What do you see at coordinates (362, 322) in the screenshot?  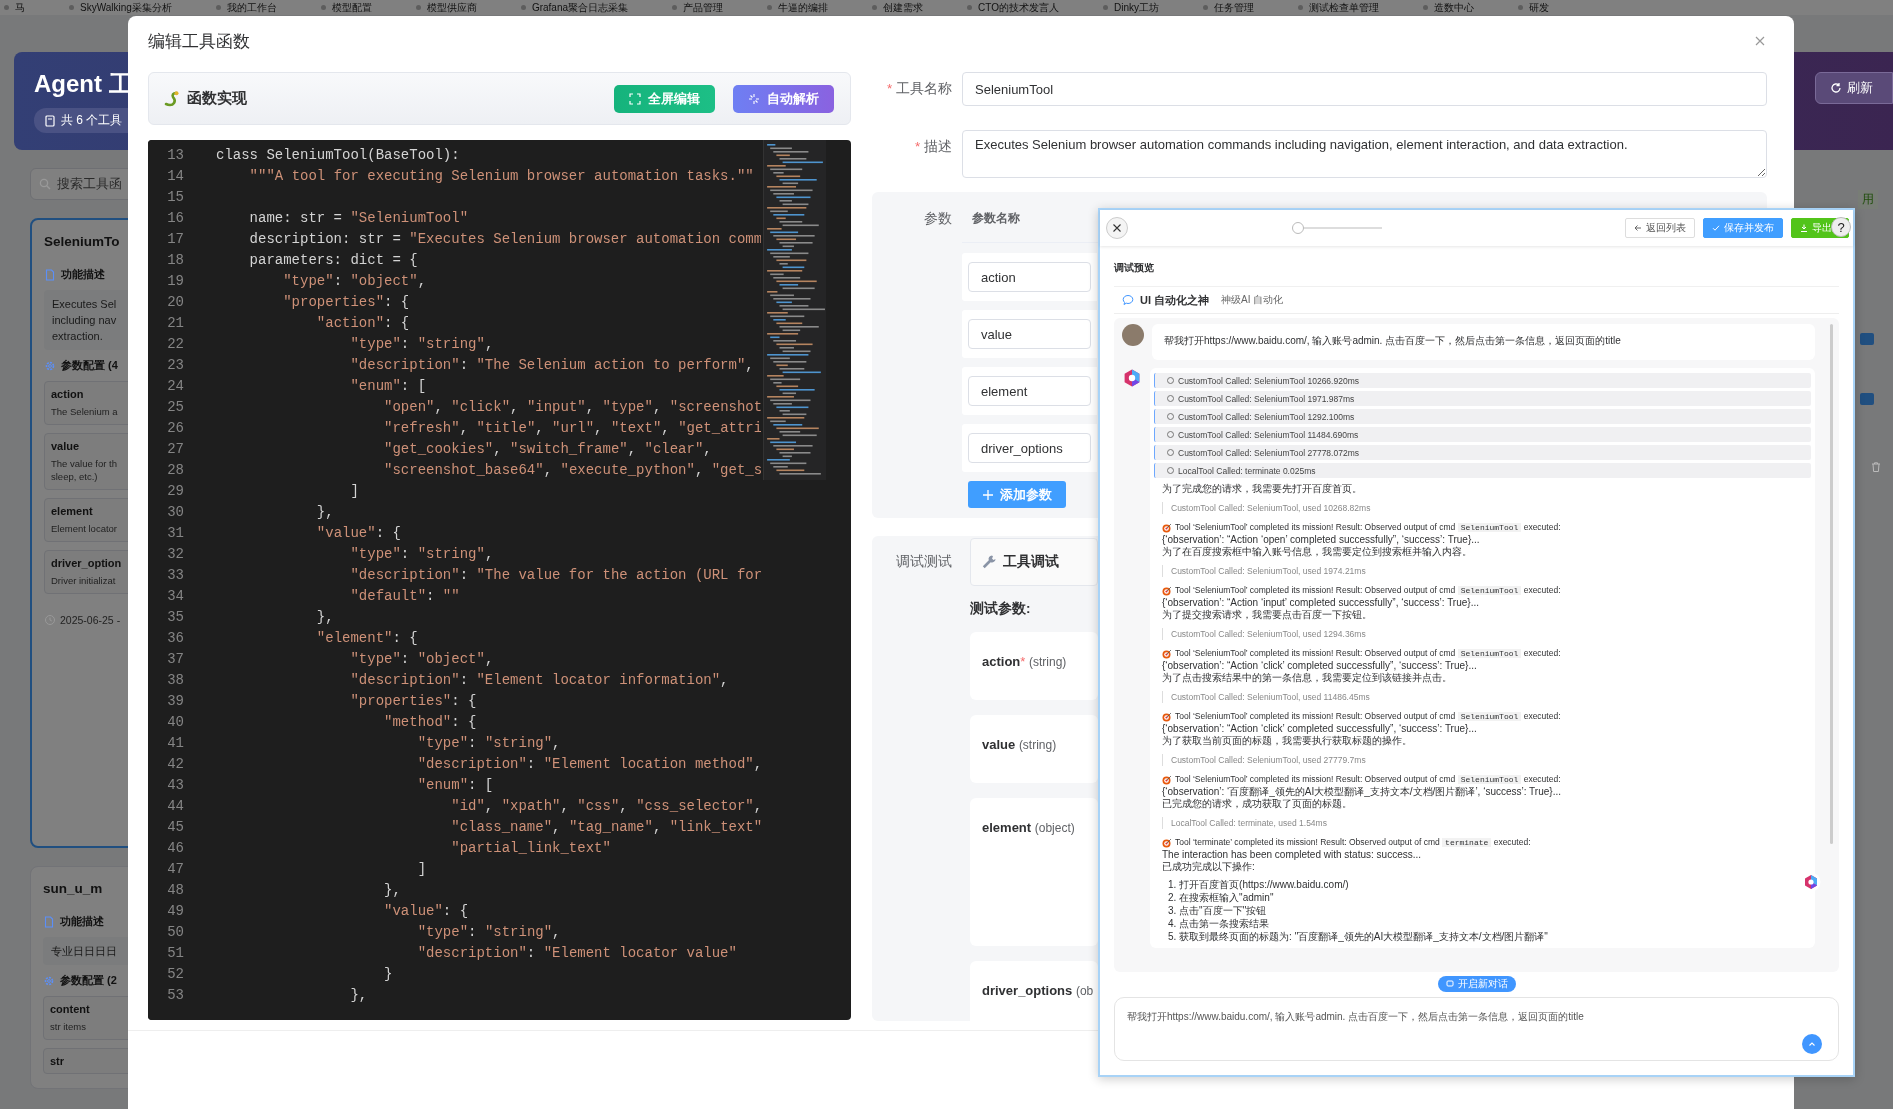 I see `code-line: "action": {` at bounding box center [362, 322].